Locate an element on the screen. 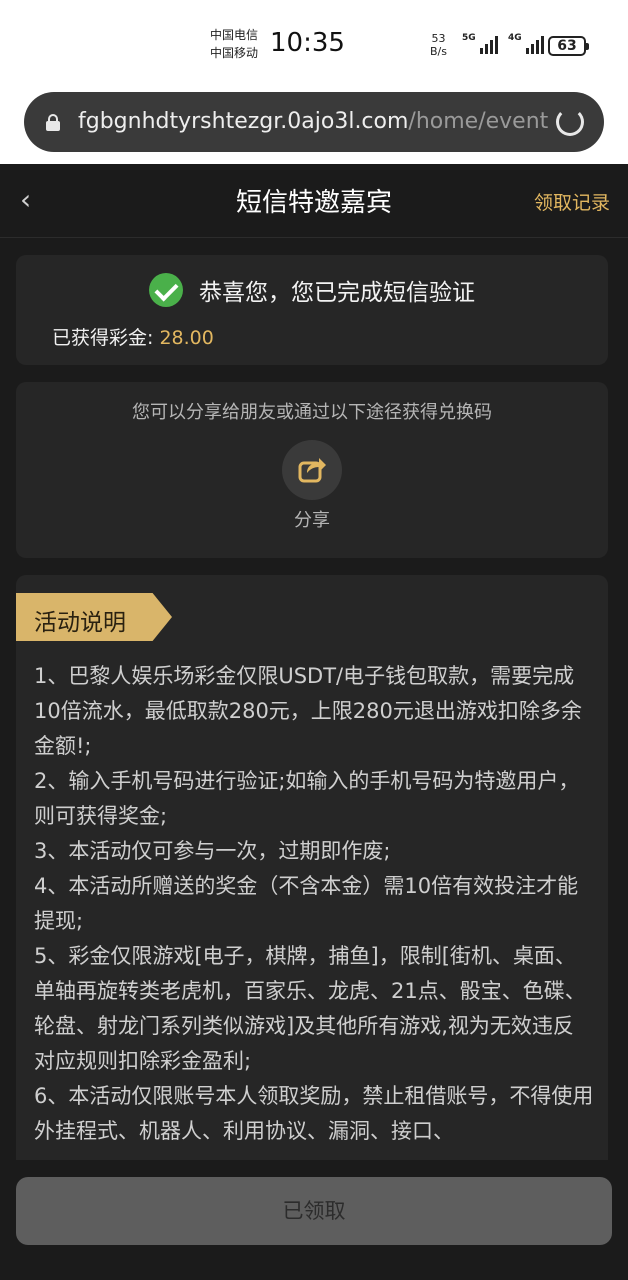 This screenshot has width=628, height=1280. carrier-2: 中国移动 is located at coordinates (234, 53).